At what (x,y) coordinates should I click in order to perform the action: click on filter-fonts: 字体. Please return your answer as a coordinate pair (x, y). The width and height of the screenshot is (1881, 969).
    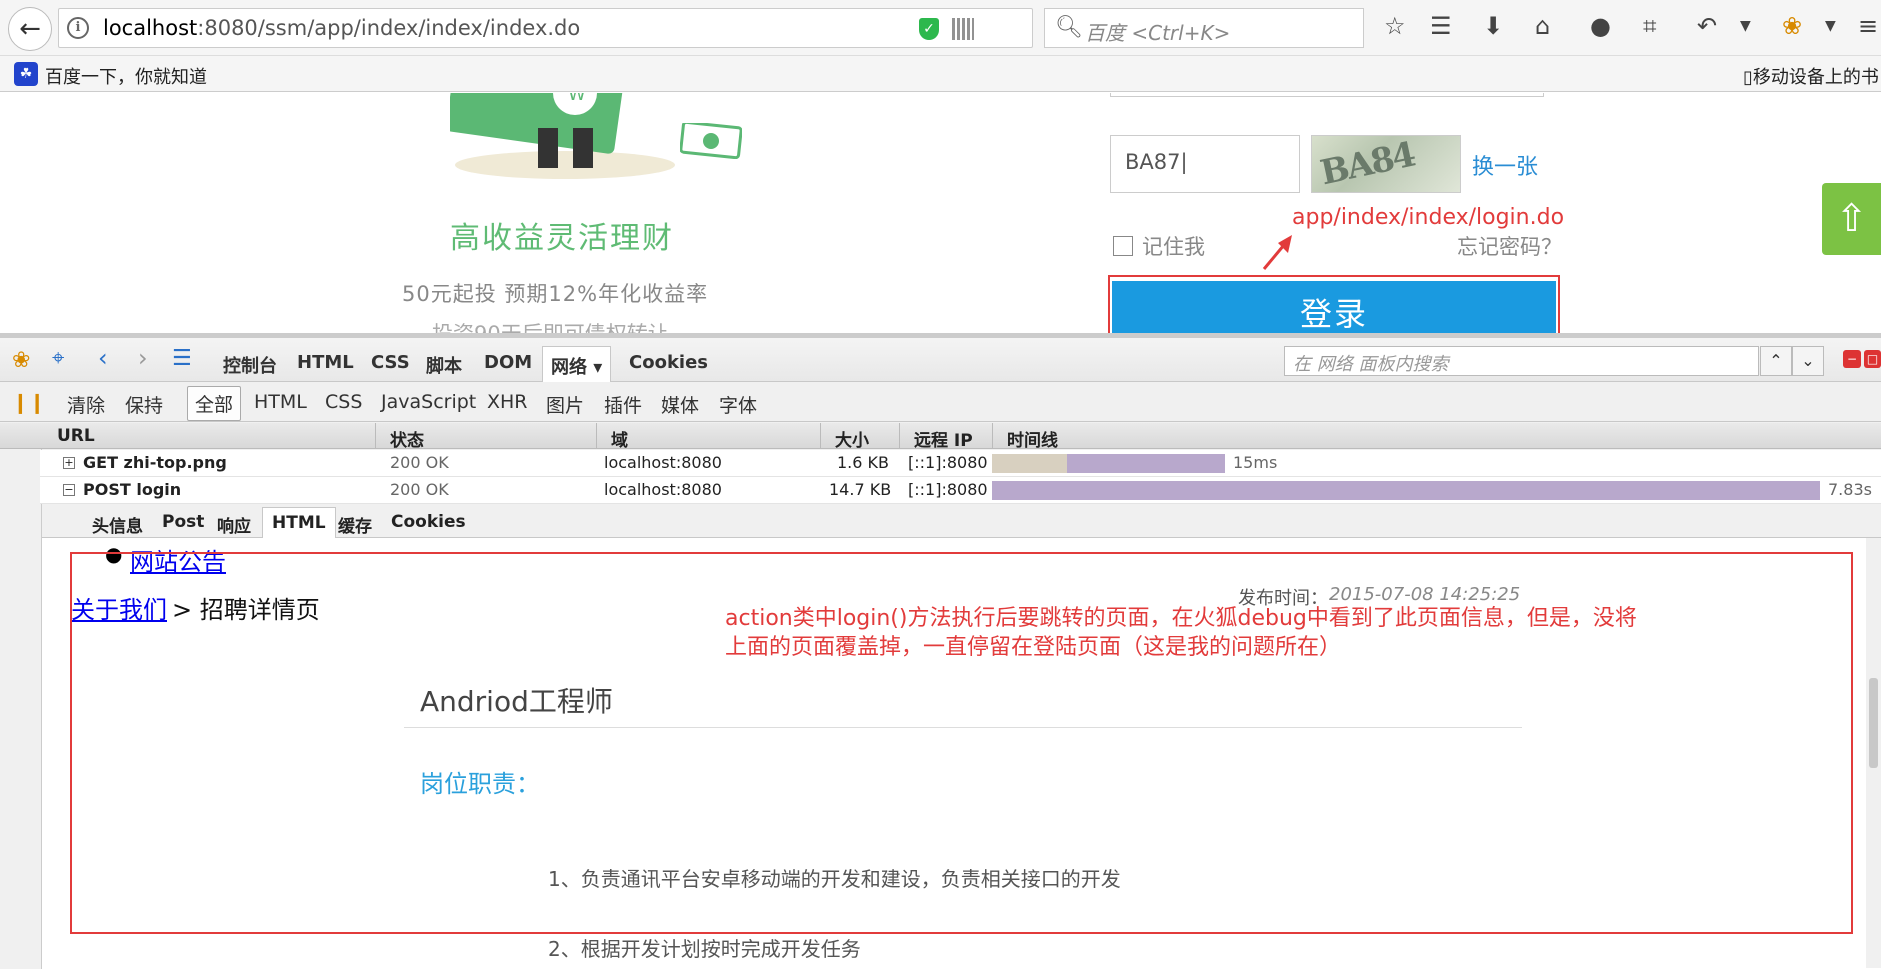
    Looking at the image, I should click on (738, 404).